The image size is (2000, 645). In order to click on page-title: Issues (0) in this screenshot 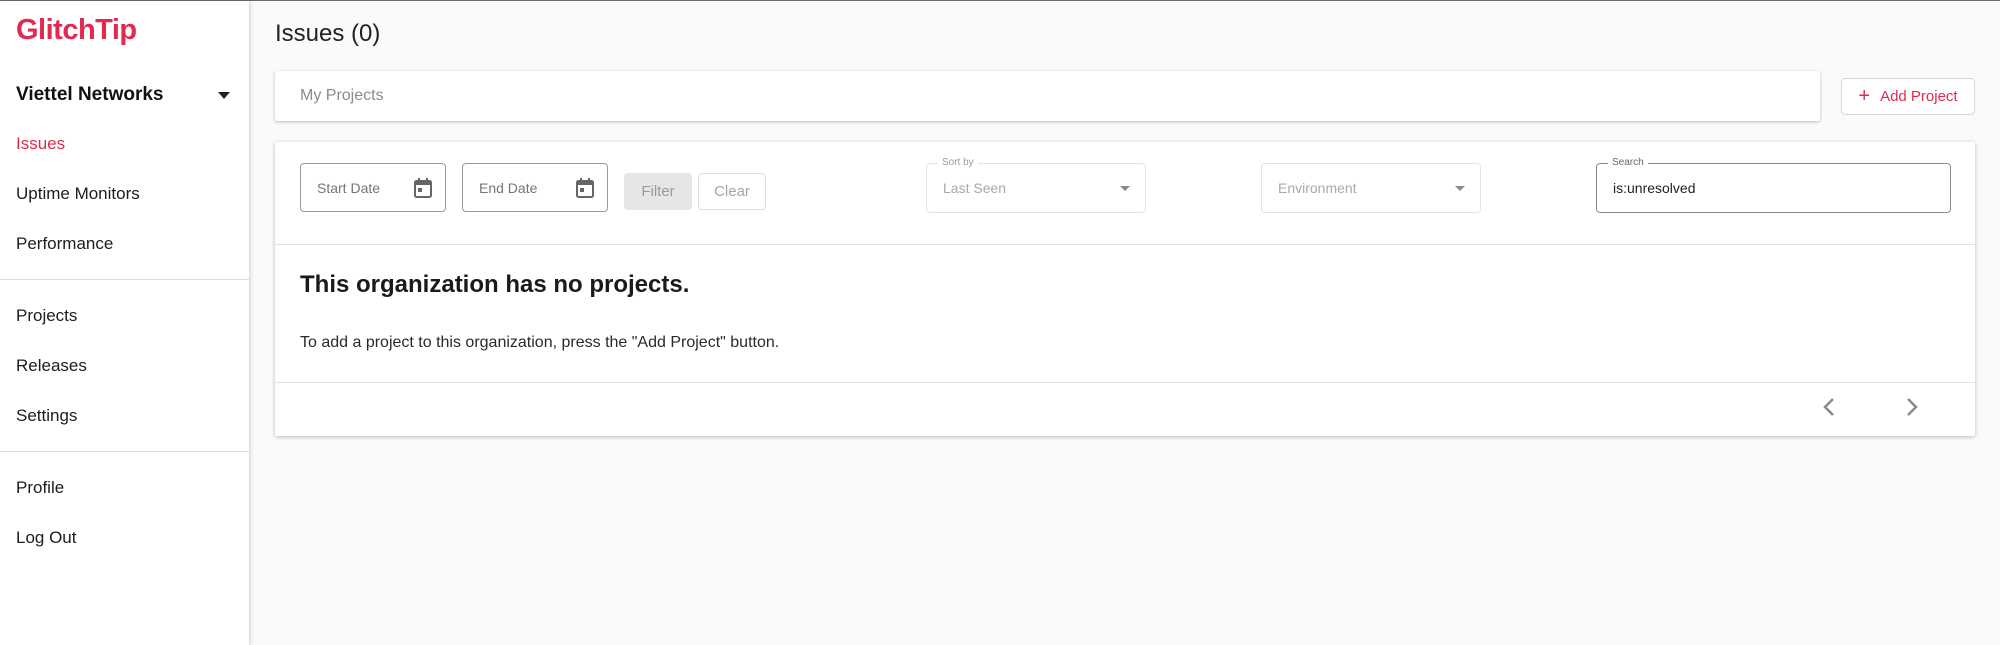, I will do `click(328, 33)`.